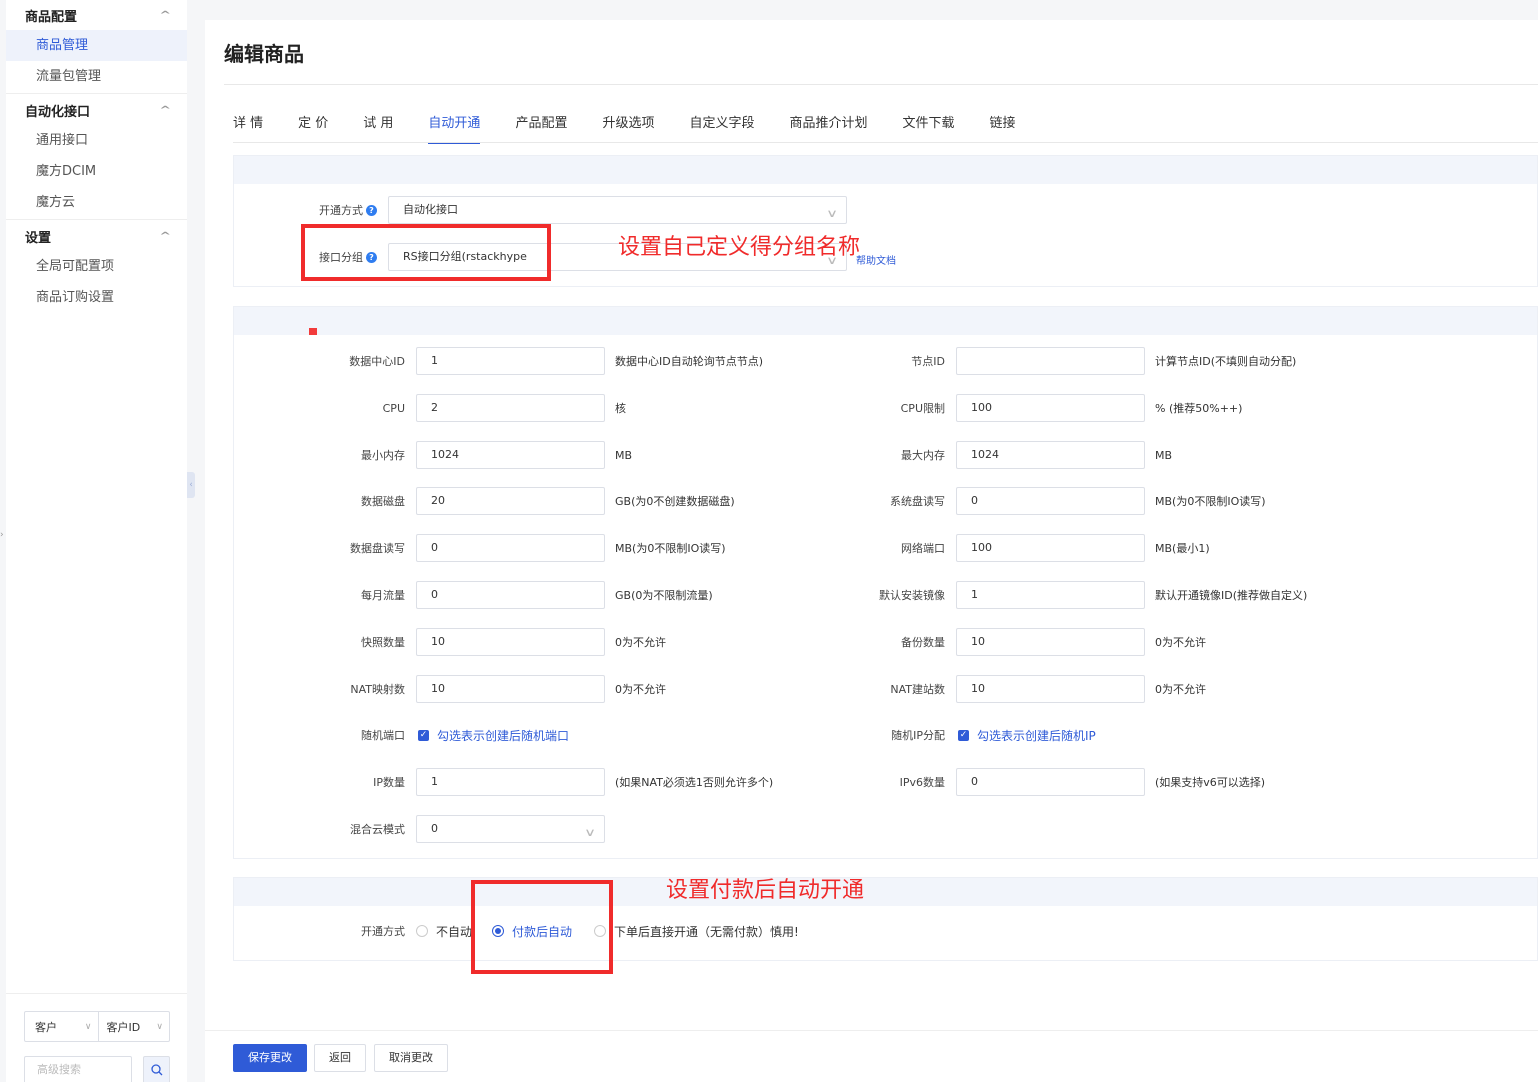  I want to click on ip-count-input: 1, so click(510, 782).